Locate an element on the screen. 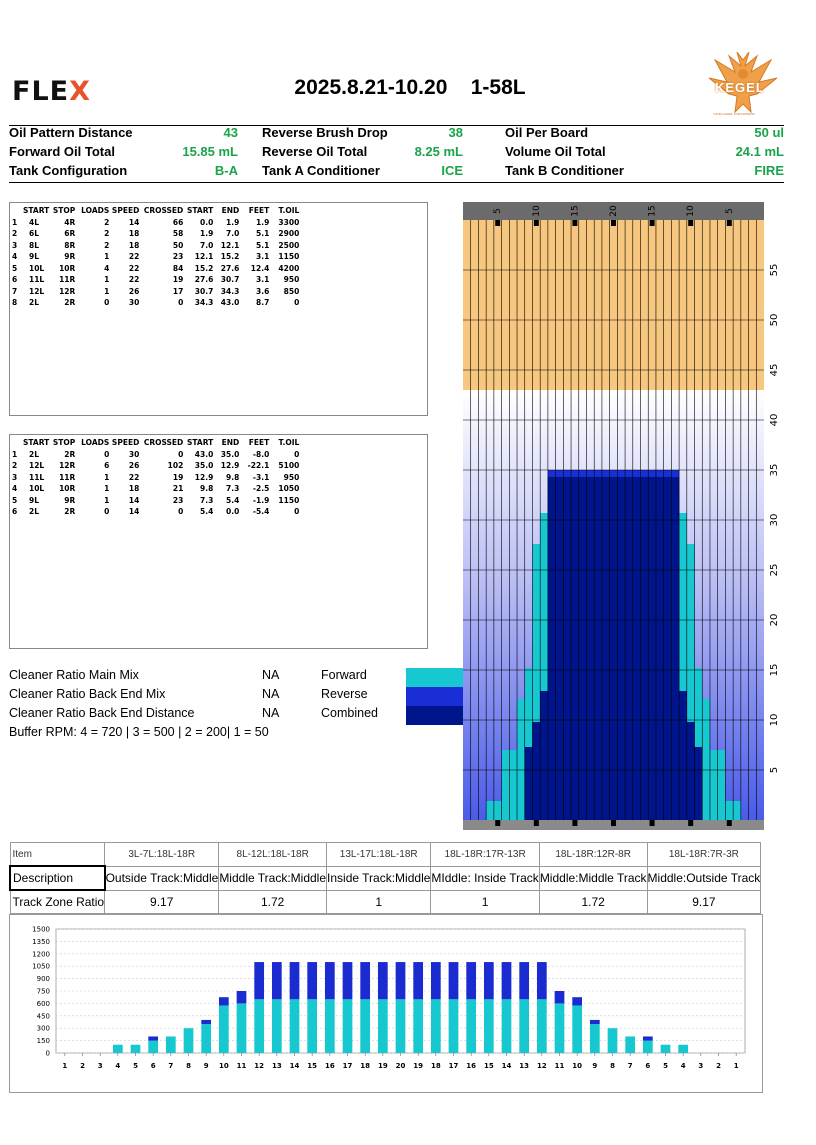 The height and width of the screenshot is (1145, 816). table-cell: 12.4 is located at coordinates (260, 268).